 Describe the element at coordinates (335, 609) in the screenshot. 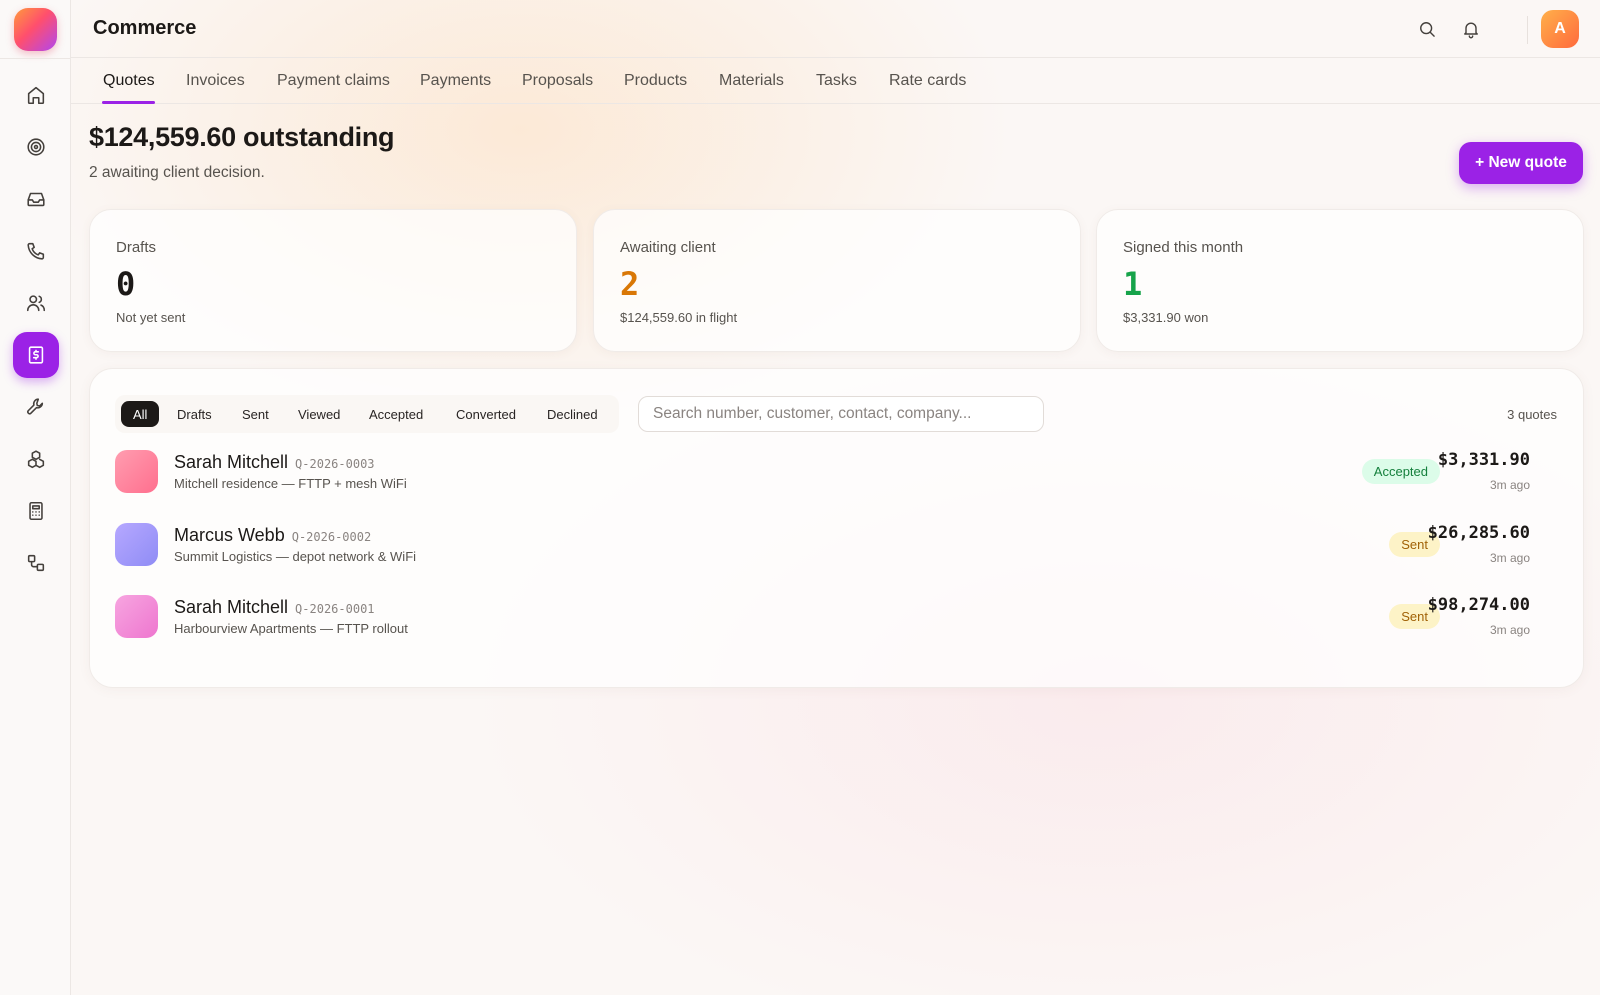

I see `quote-number: Q-2026-0001` at that location.